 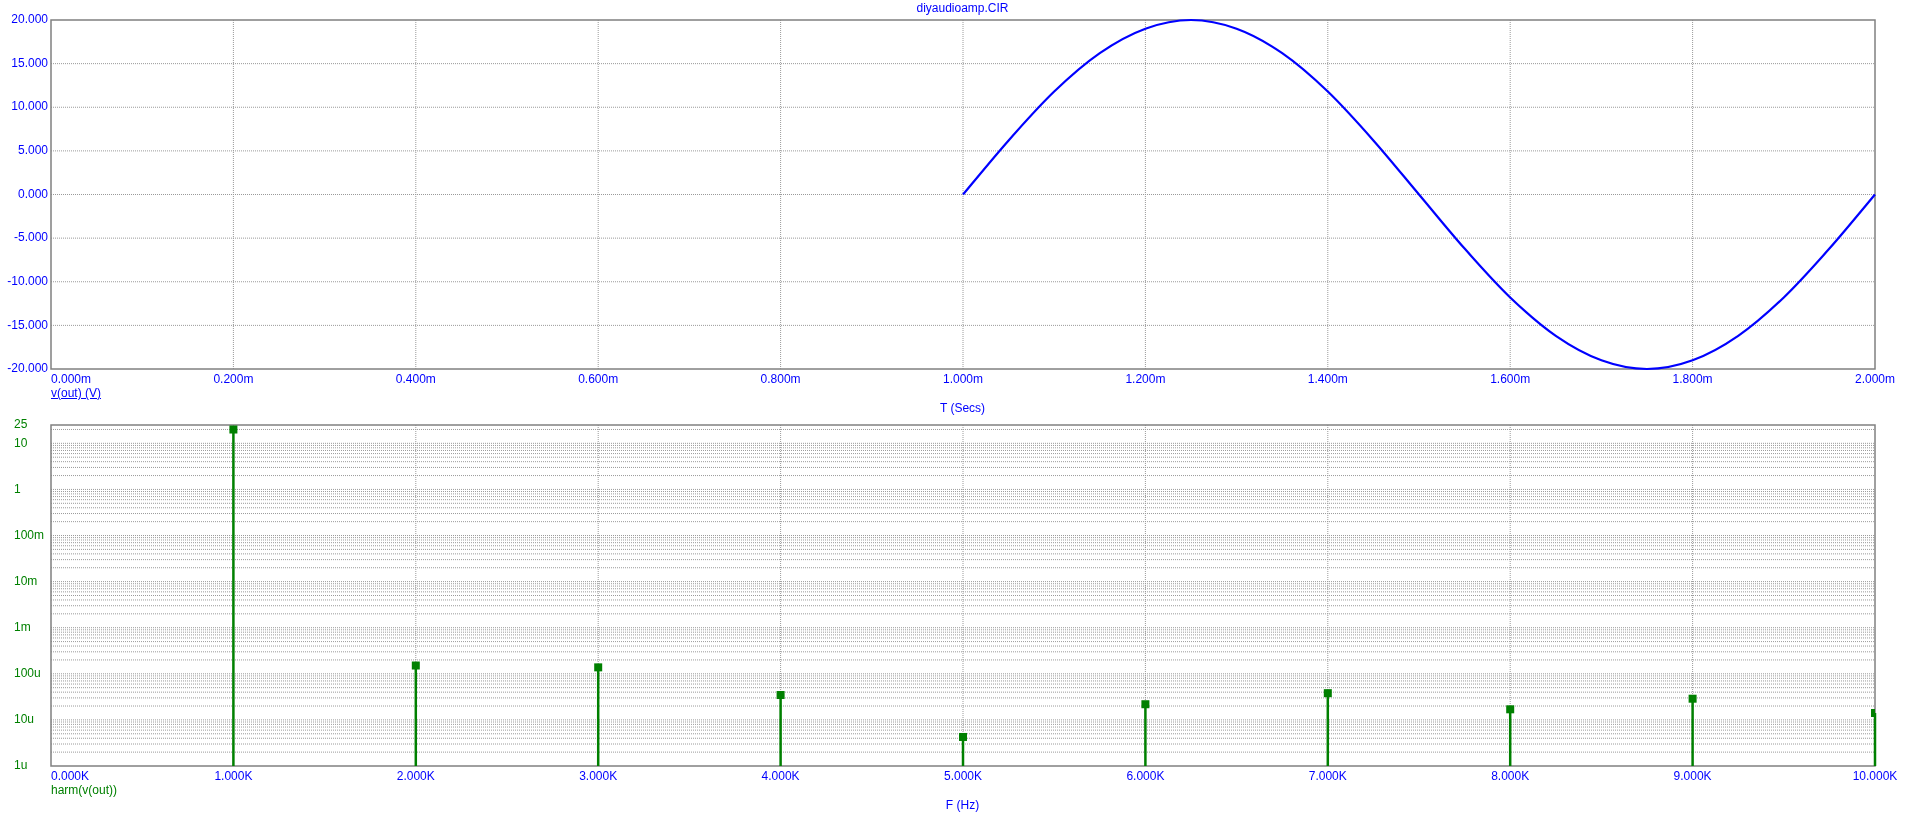 What do you see at coordinates (415, 776) in the screenshot?
I see `x-tick-label: 2.000K` at bounding box center [415, 776].